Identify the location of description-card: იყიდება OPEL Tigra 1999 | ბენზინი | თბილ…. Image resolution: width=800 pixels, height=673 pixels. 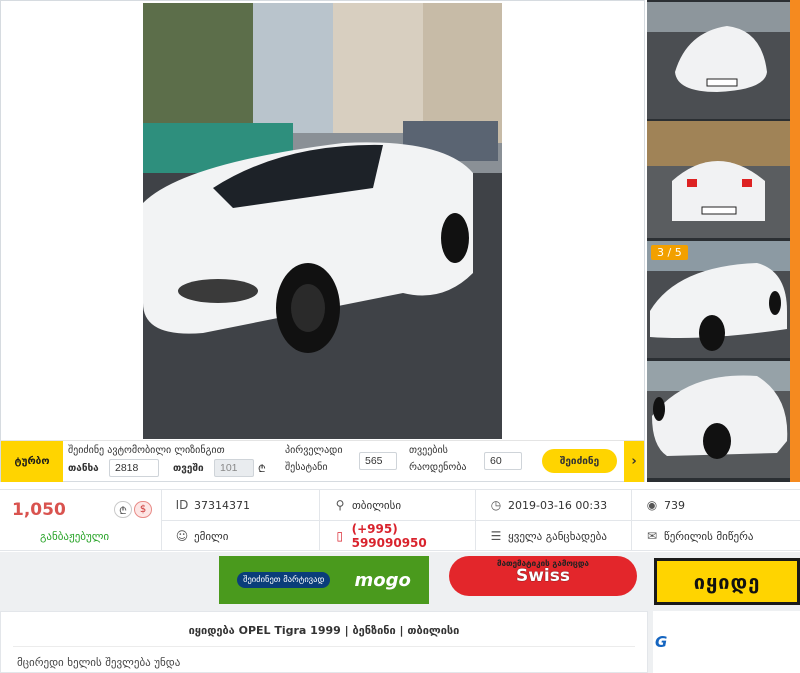
(324, 642).